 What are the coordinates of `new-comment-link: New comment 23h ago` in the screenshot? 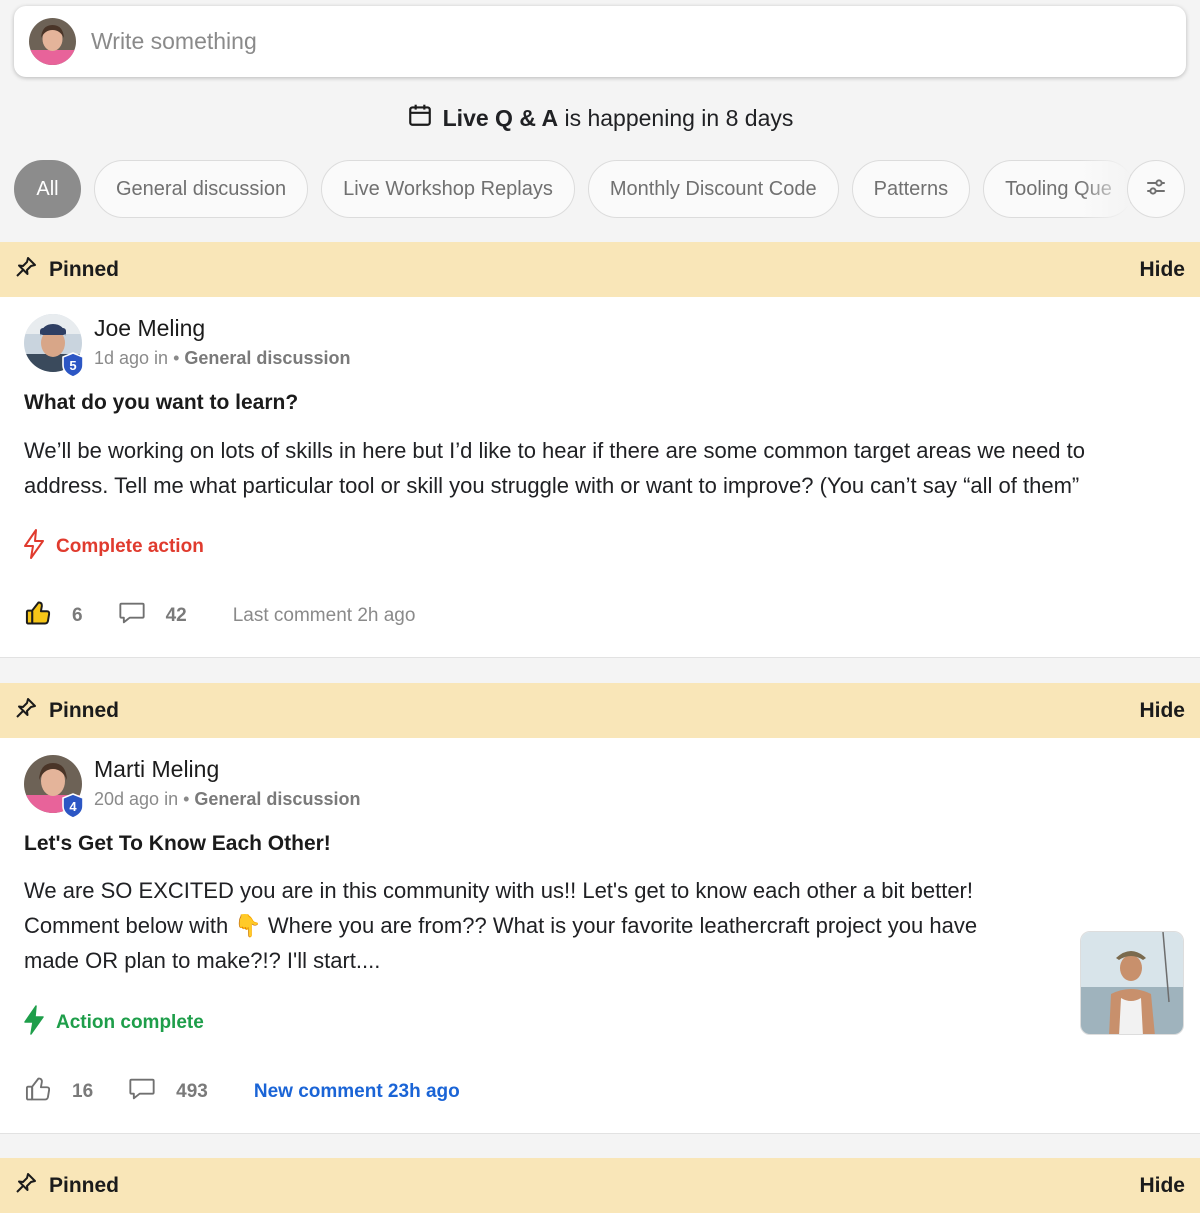 It's located at (357, 1092).